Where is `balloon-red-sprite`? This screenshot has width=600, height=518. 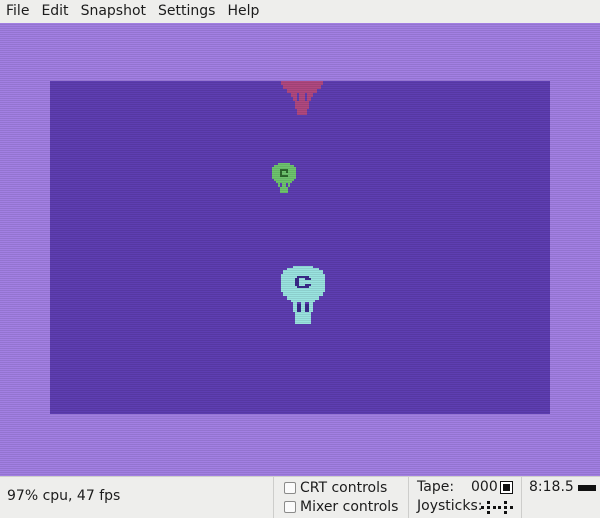 balloon-red-sprite is located at coordinates (302, 100).